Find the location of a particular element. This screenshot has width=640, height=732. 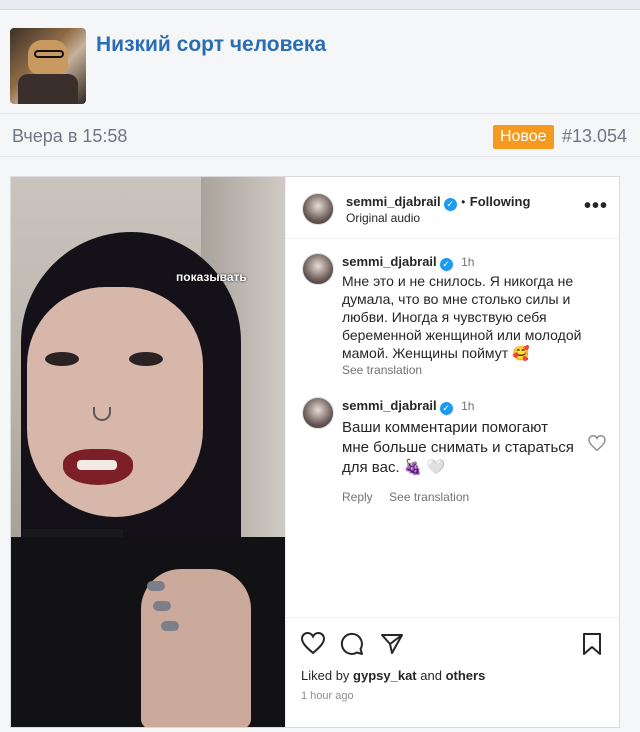

comment-bubble-icon is located at coordinates (352, 644).